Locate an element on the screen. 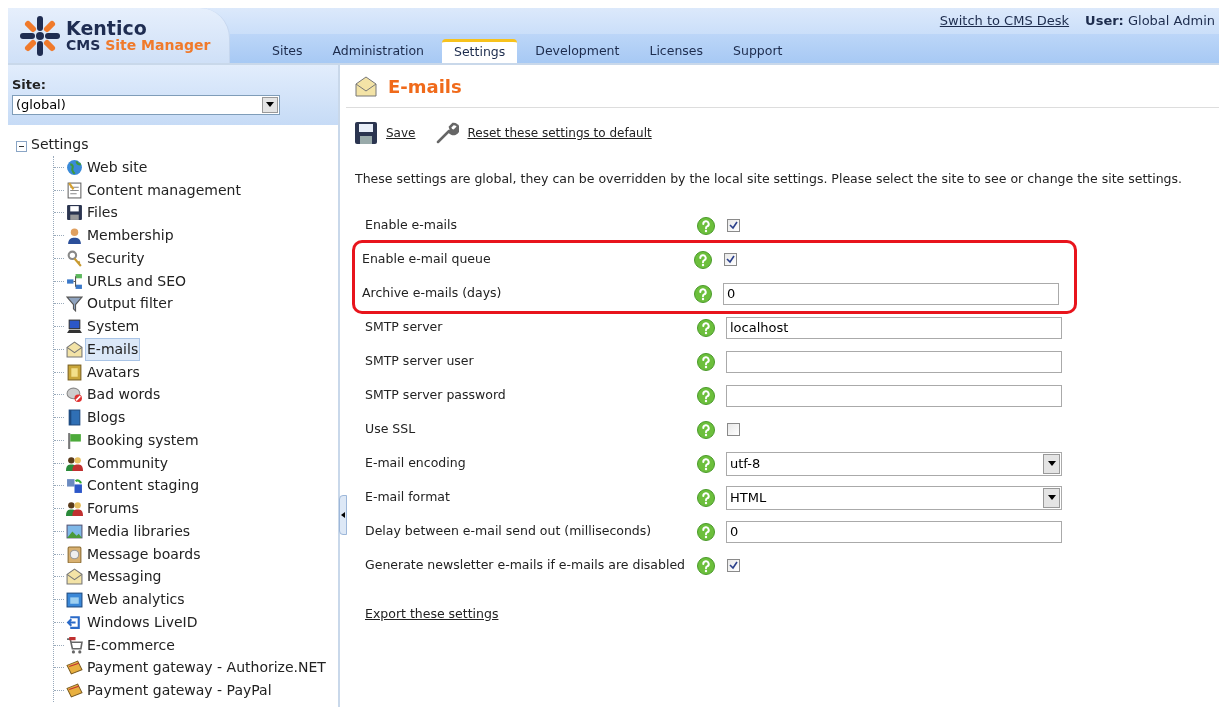 The image size is (1219, 707). site-dropdown: (global) is located at coordinates (146, 104).